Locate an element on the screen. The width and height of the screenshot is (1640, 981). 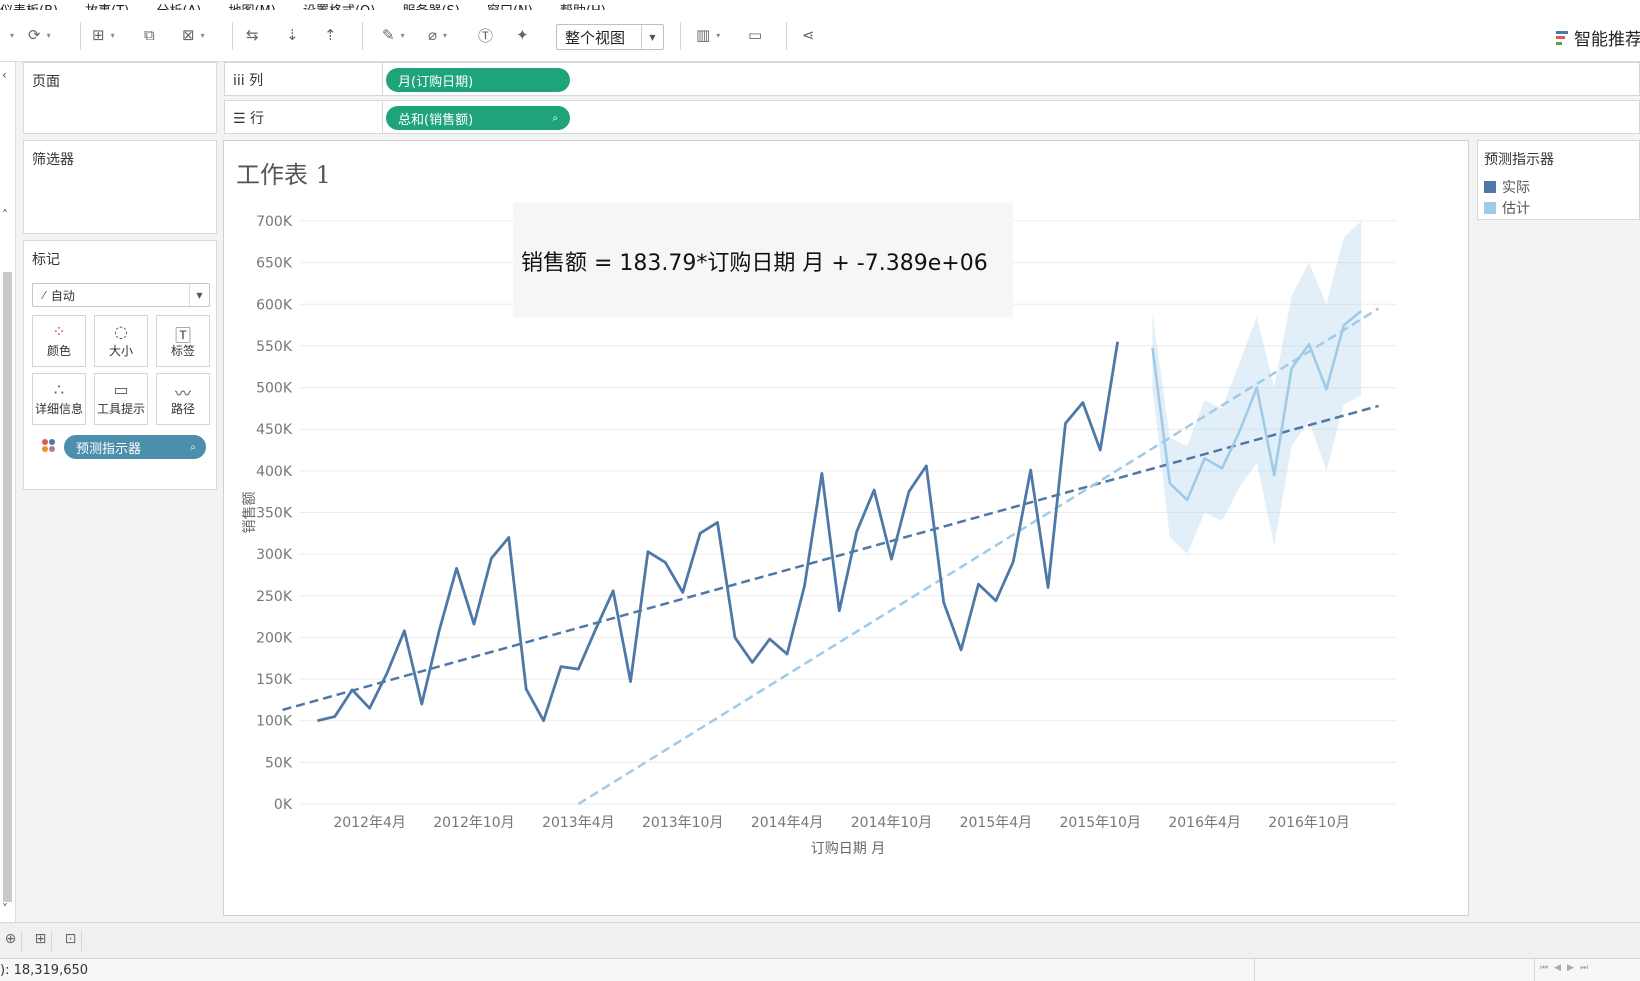
size-icon: ◌ is located at coordinates (121, 331).